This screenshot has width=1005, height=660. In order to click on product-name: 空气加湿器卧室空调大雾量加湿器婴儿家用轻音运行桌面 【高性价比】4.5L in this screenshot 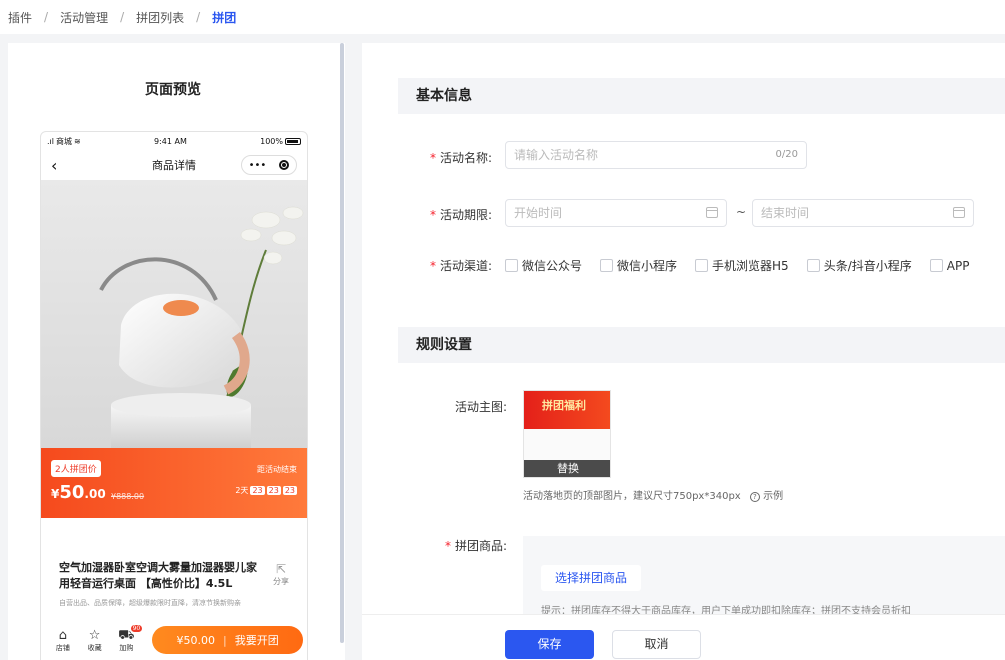, I will do `click(158, 575)`.